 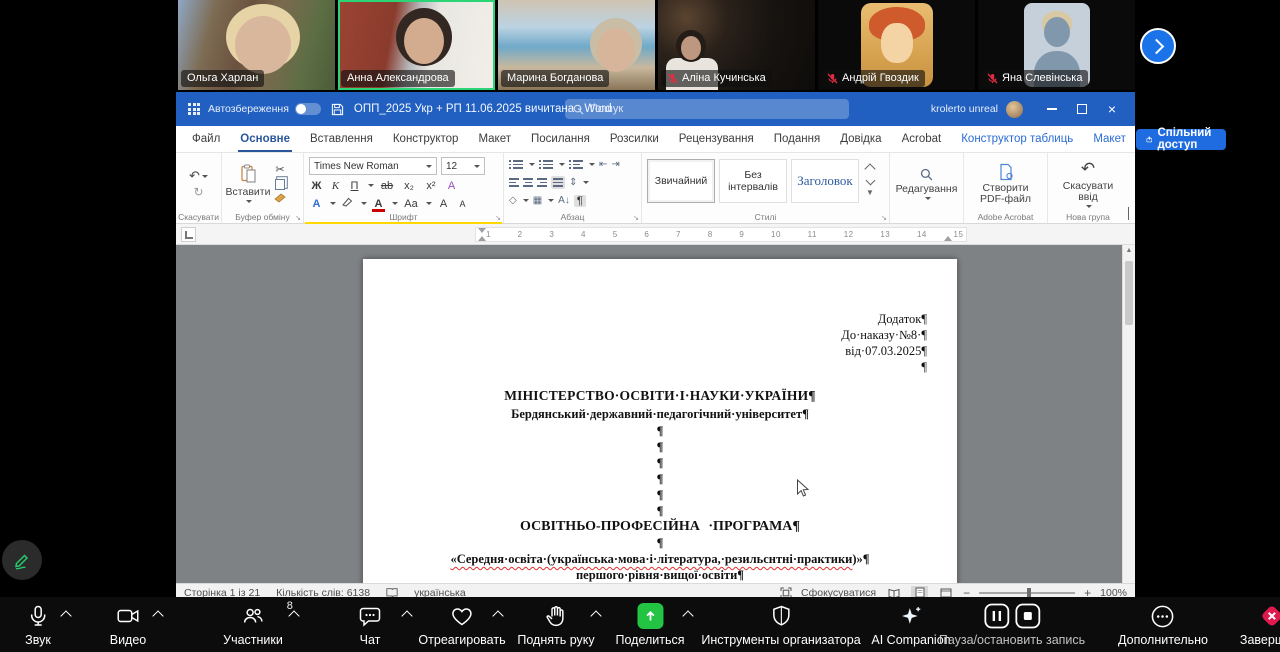 I want to click on tab-help: Довідка, so click(x=860, y=139).